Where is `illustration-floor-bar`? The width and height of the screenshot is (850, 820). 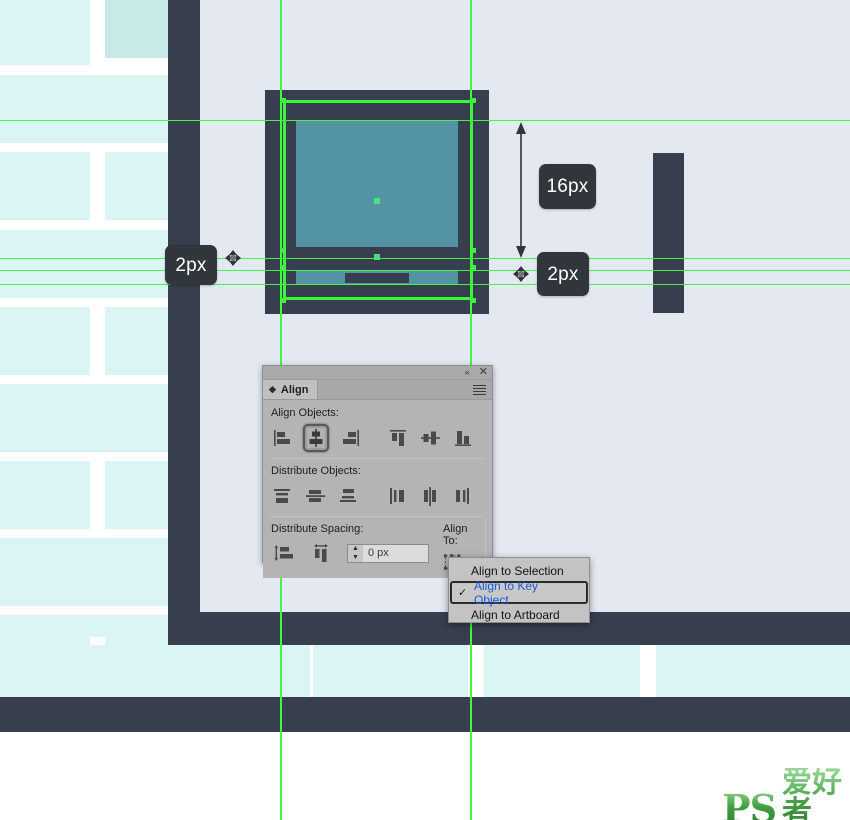 illustration-floor-bar is located at coordinates (425, 714).